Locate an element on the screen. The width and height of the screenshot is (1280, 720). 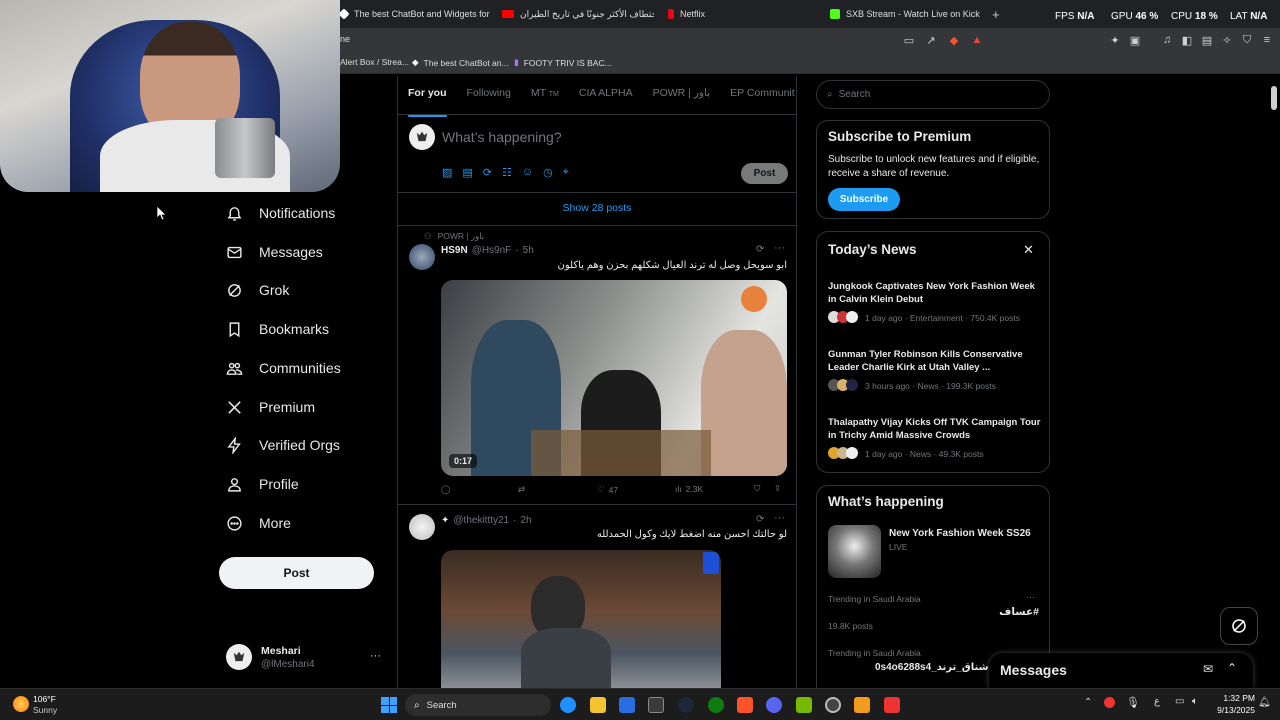
microphone-icon: 🎙︎ is located at coordinates (1133, 702).